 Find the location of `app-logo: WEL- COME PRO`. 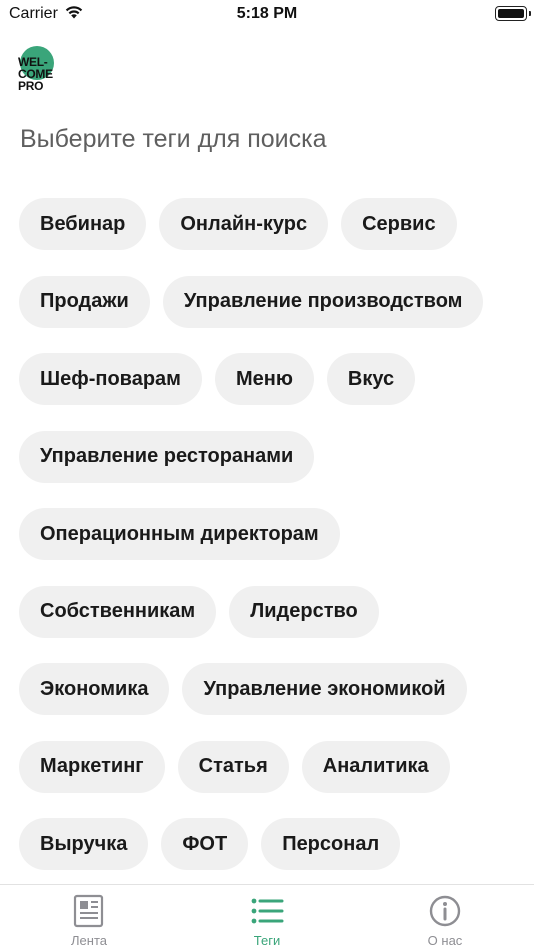

app-logo: WEL- COME PRO is located at coordinates (41, 70).